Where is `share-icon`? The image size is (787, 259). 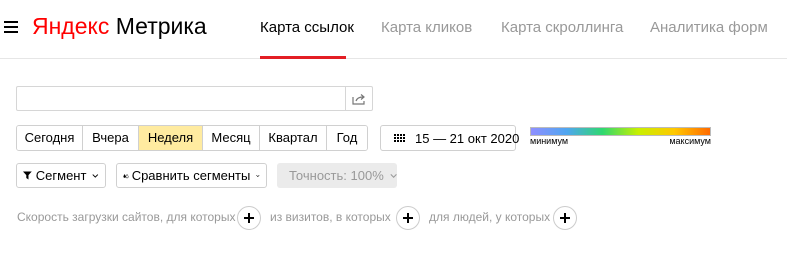 share-icon is located at coordinates (358, 99).